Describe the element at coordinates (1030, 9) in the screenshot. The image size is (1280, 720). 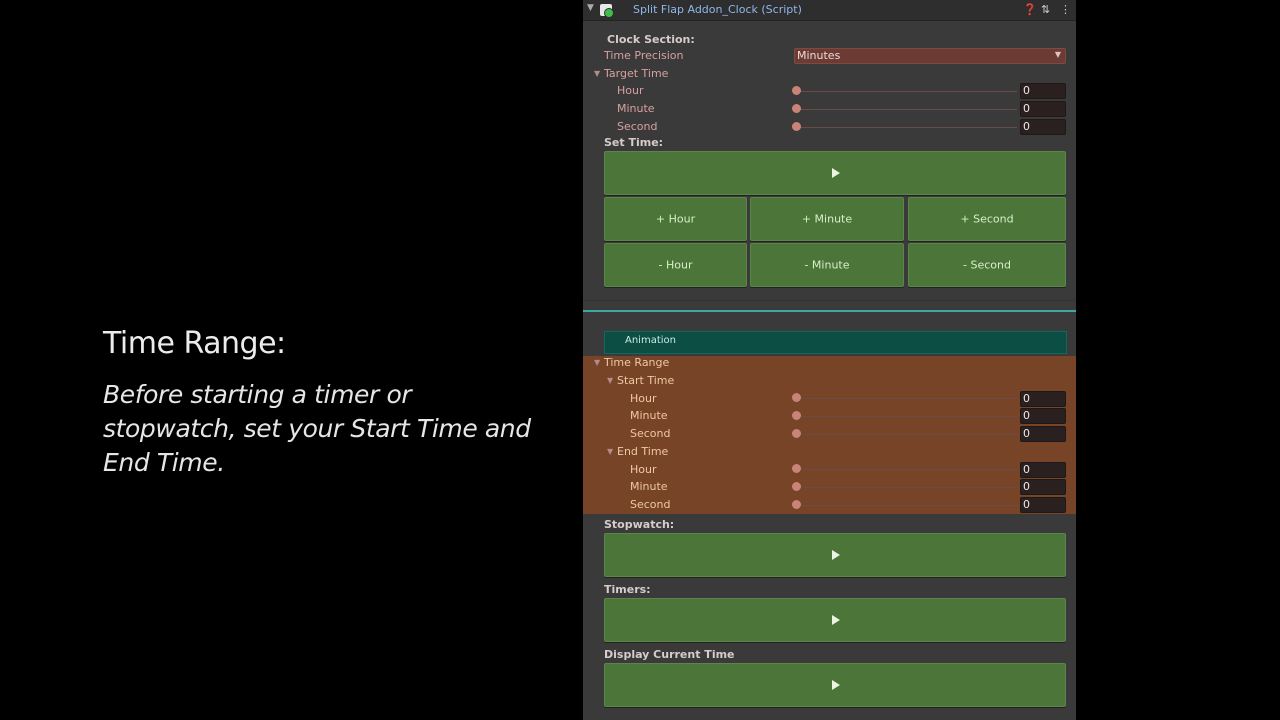
I see `help-icon: ❓` at that location.